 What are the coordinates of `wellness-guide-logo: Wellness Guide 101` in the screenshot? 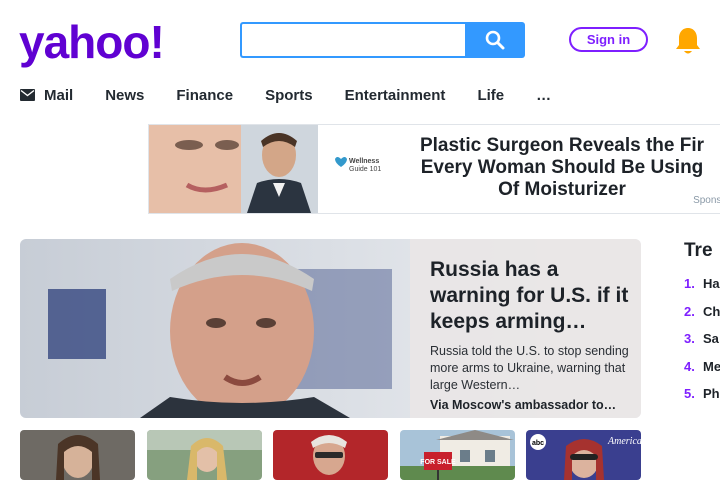 It's located at (358, 165).